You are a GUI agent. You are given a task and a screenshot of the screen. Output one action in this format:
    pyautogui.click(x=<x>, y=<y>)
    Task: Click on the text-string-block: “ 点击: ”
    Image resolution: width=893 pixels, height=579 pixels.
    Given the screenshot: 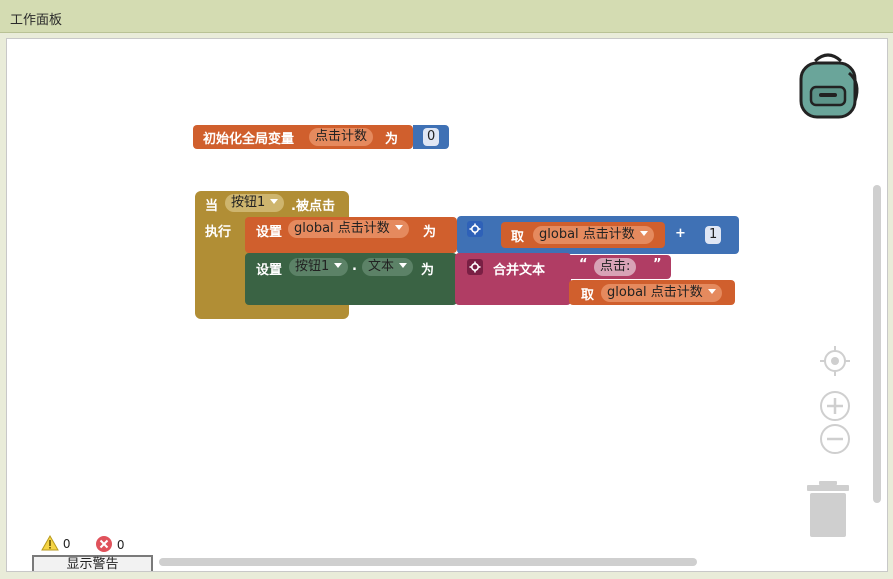 What is the action you would take?
    pyautogui.click(x=619, y=267)
    